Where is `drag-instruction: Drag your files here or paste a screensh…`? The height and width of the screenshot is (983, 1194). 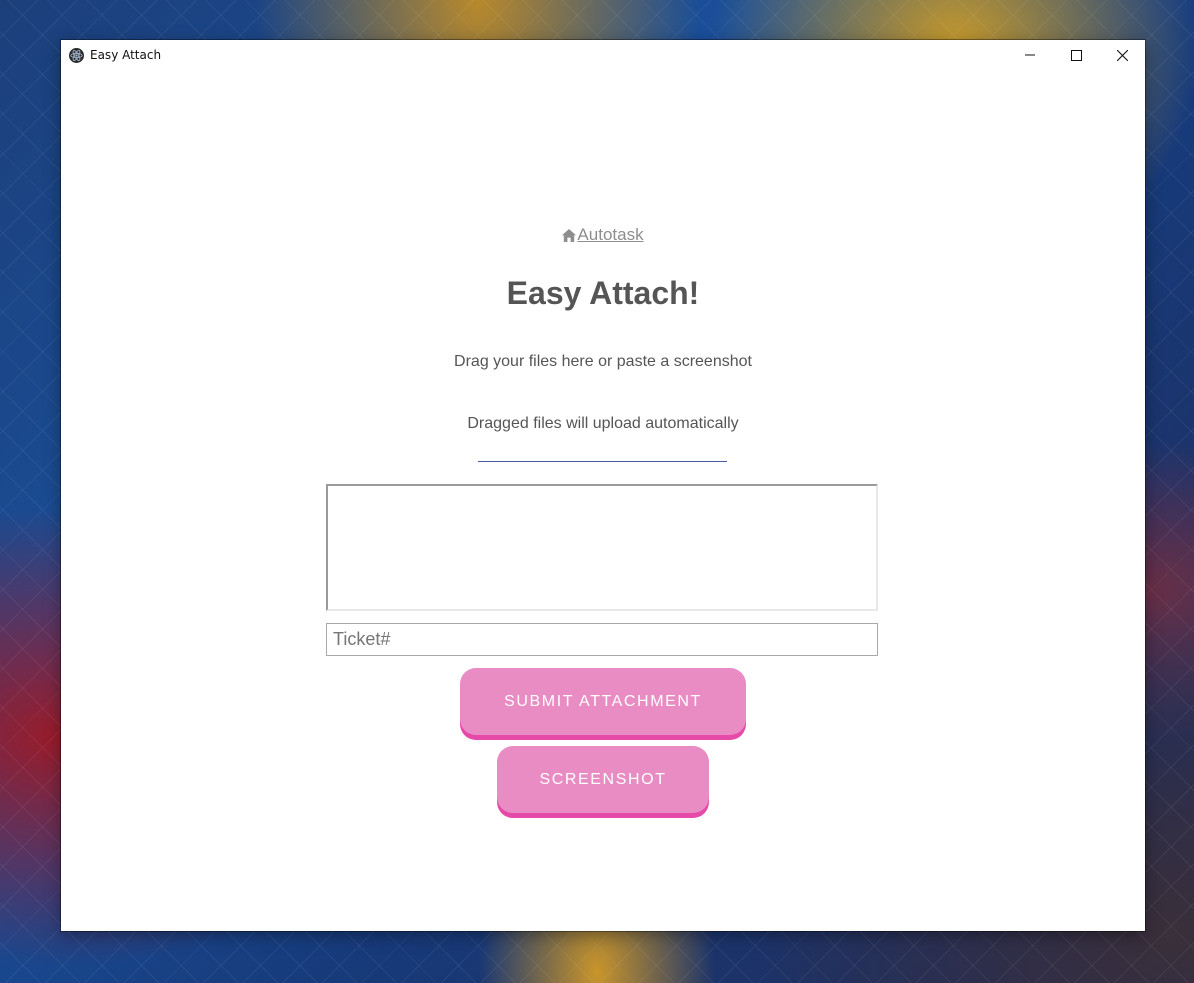 drag-instruction: Drag your files here or paste a screensh… is located at coordinates (603, 361).